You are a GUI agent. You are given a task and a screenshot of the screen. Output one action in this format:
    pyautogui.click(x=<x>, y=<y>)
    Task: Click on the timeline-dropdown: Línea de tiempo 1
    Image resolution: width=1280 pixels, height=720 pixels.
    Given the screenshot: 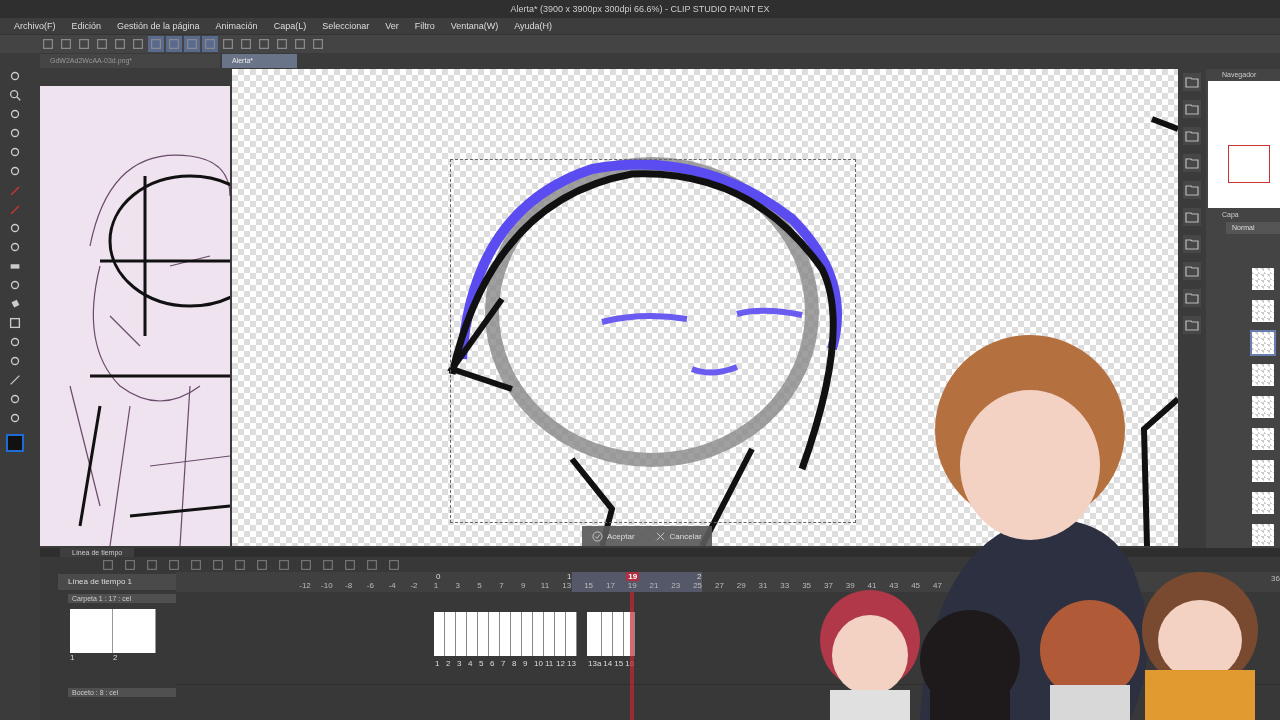 What is the action you would take?
    pyautogui.click(x=117, y=582)
    